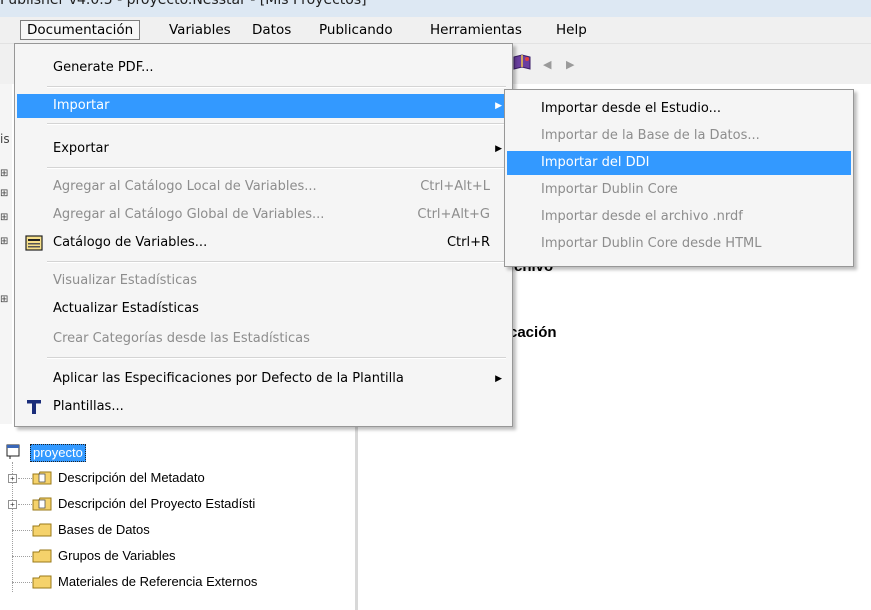  Describe the element at coordinates (157, 503) in the screenshot. I see `tree-item-label: Descripción del Proyecto Estadísti` at that location.